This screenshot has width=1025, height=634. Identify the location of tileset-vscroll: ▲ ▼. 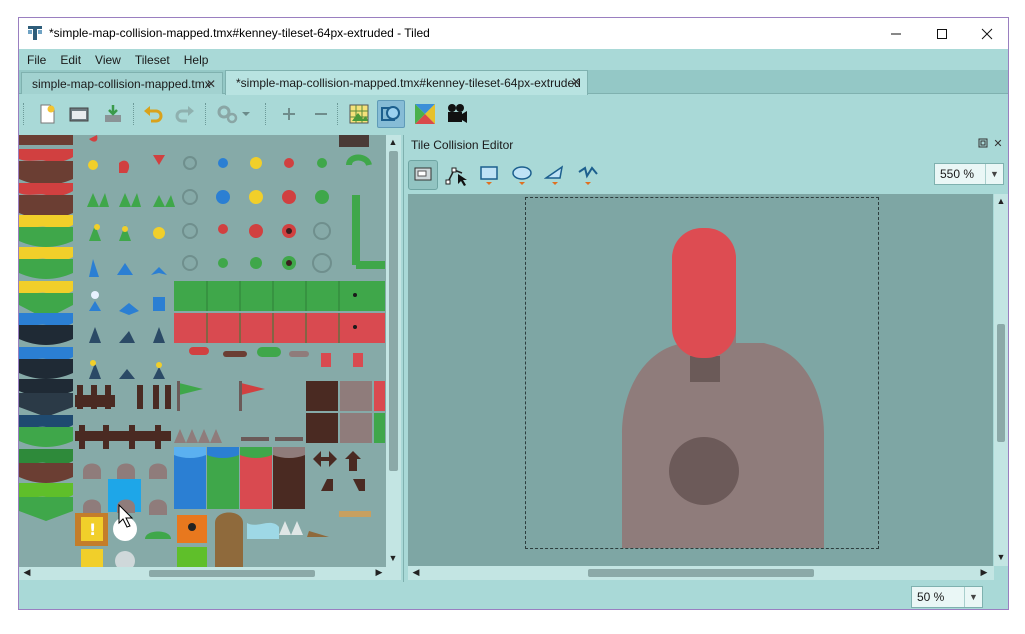
(393, 351).